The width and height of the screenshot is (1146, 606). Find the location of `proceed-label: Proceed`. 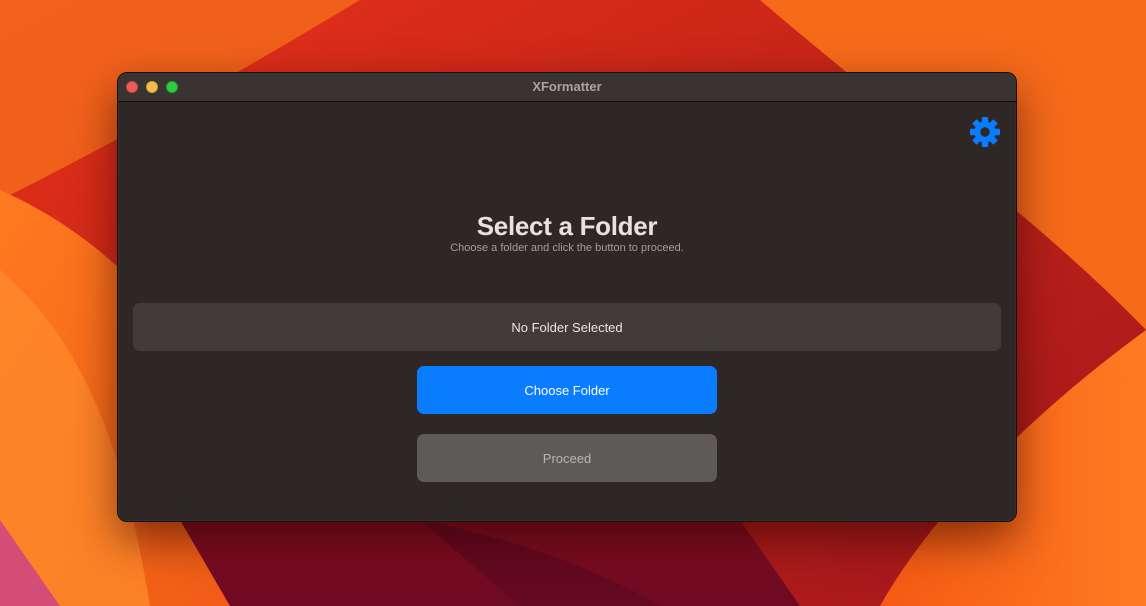

proceed-label: Proceed is located at coordinates (567, 458).